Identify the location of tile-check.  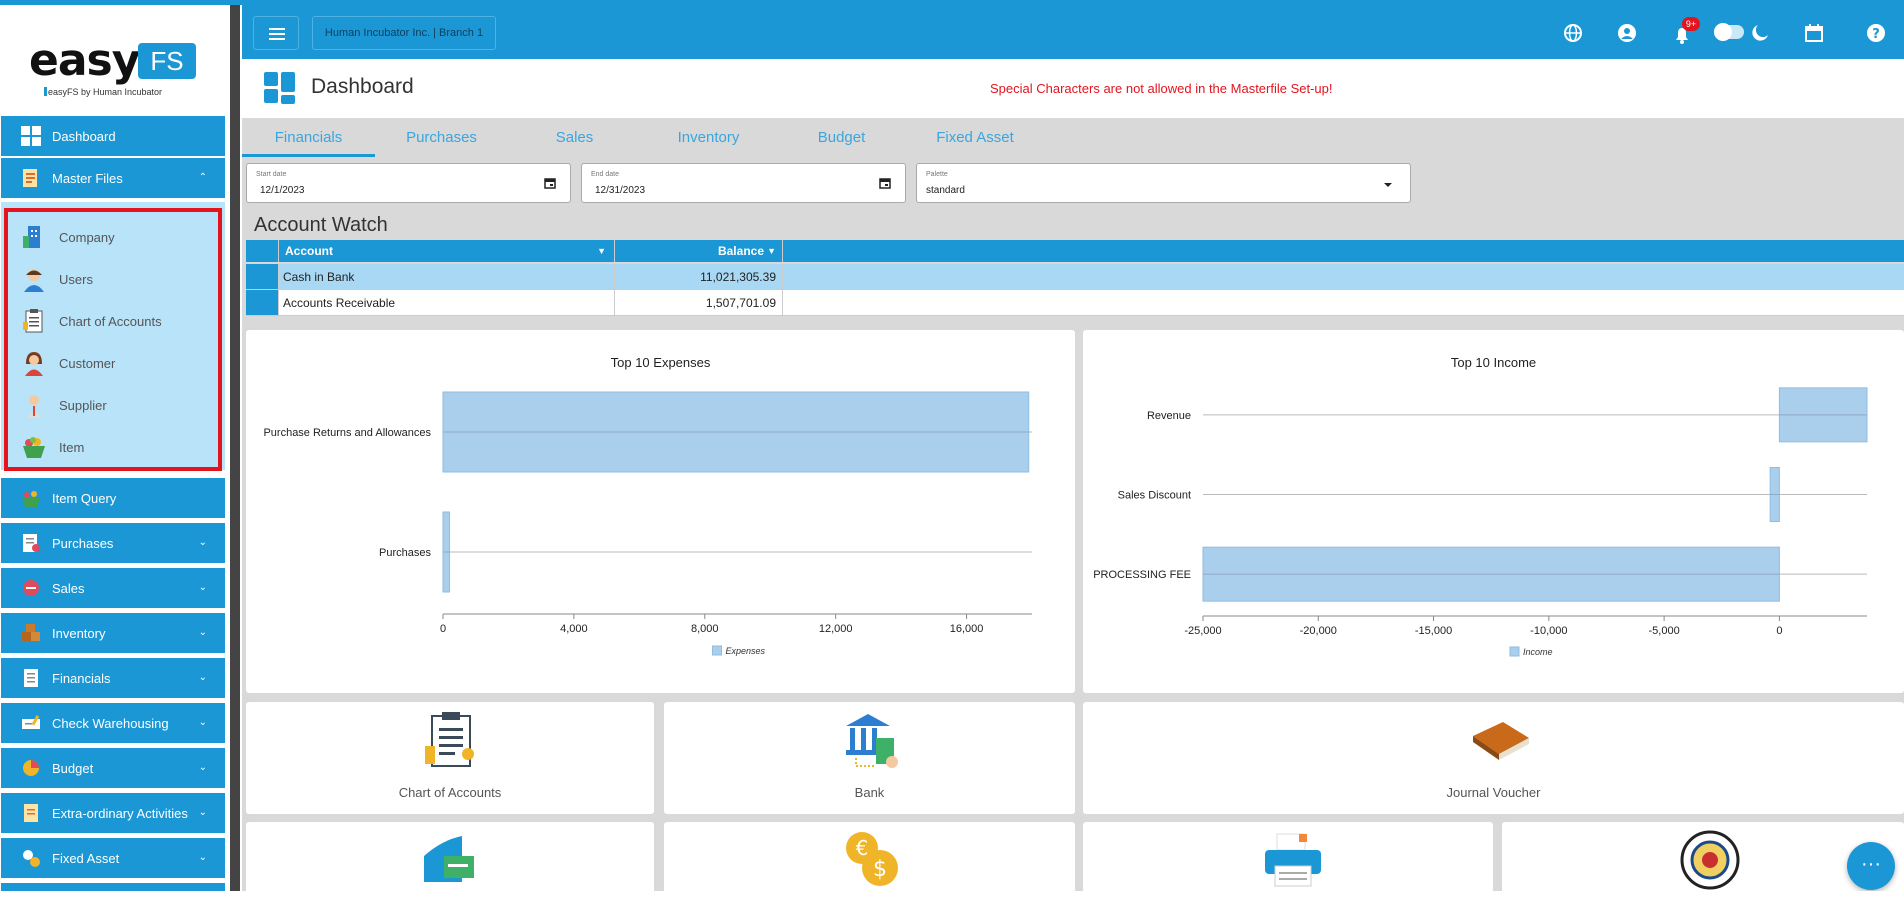
(450, 860).